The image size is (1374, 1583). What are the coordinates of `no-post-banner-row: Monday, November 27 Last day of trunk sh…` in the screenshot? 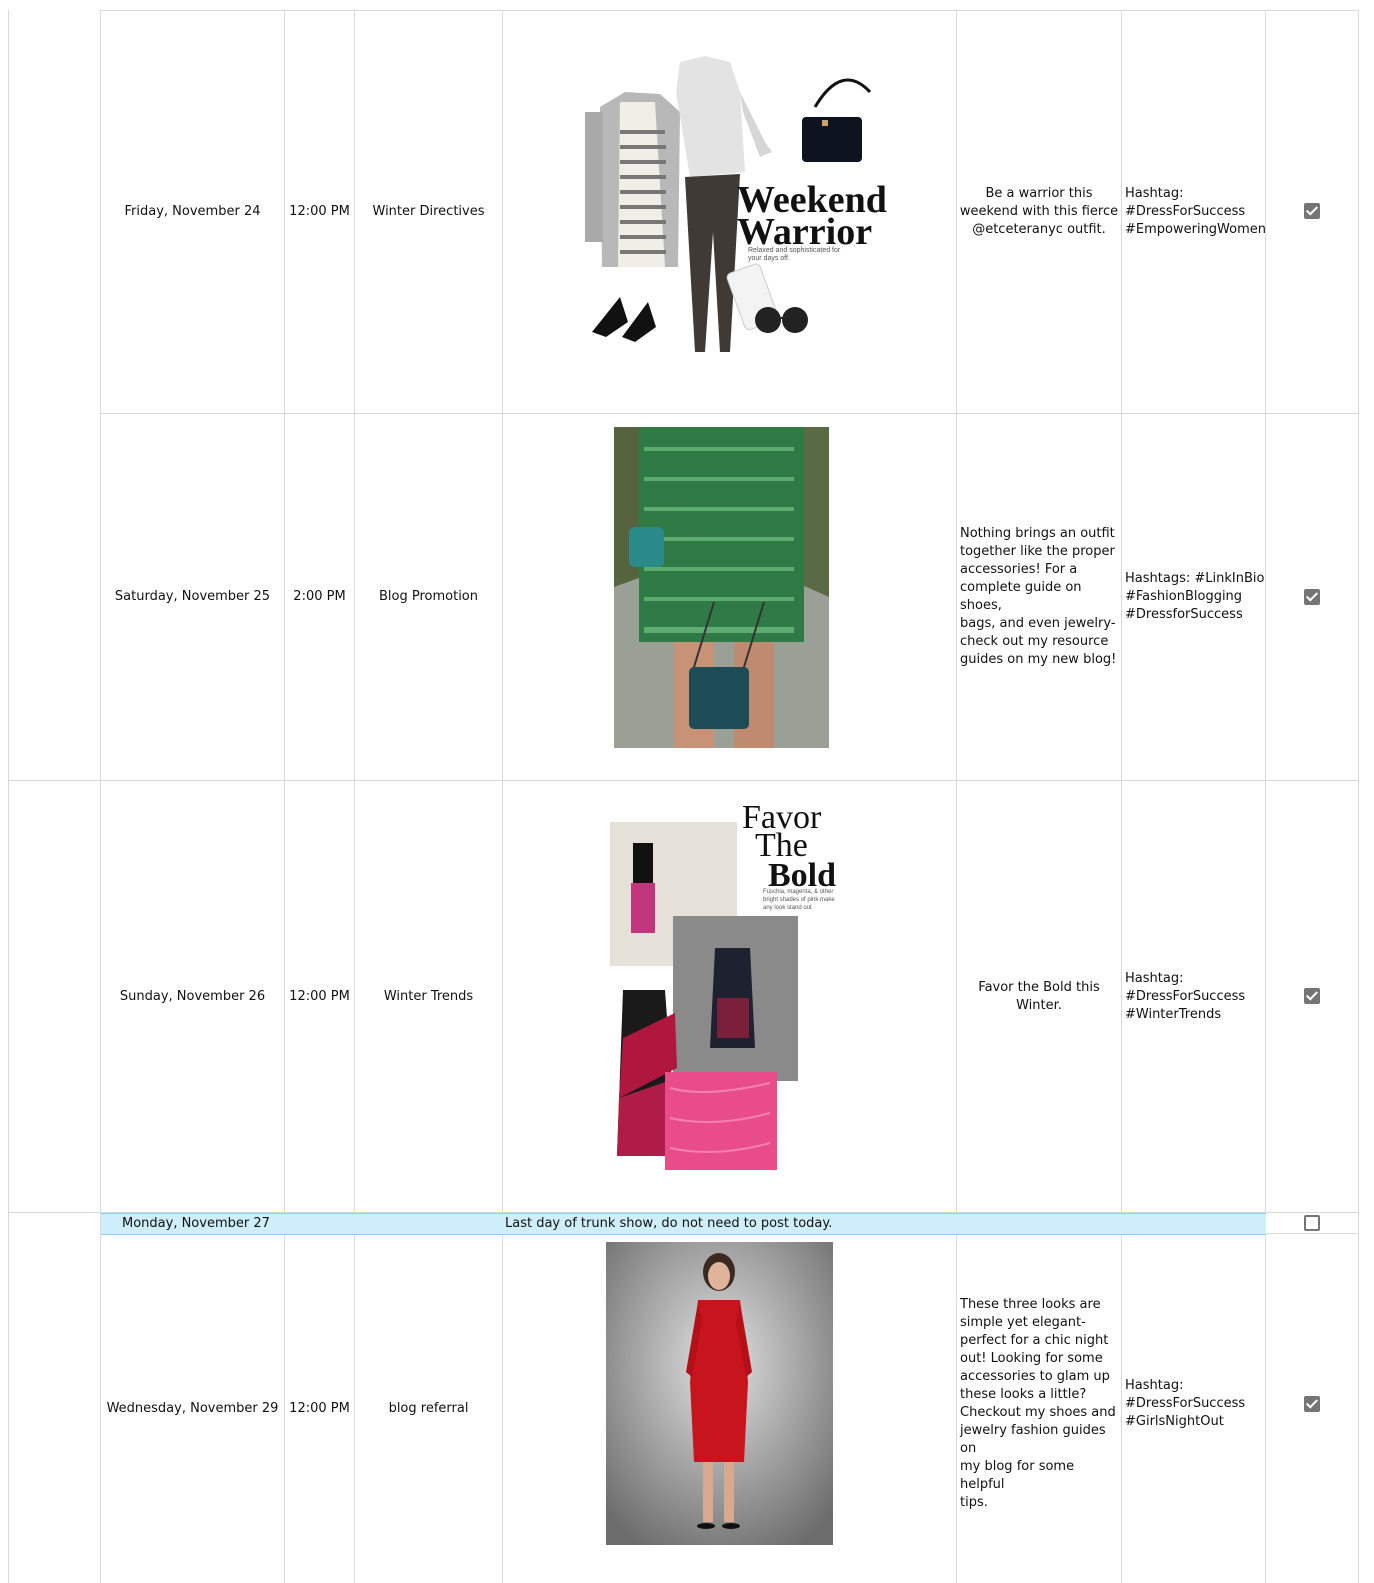 It's located at (683, 1224).